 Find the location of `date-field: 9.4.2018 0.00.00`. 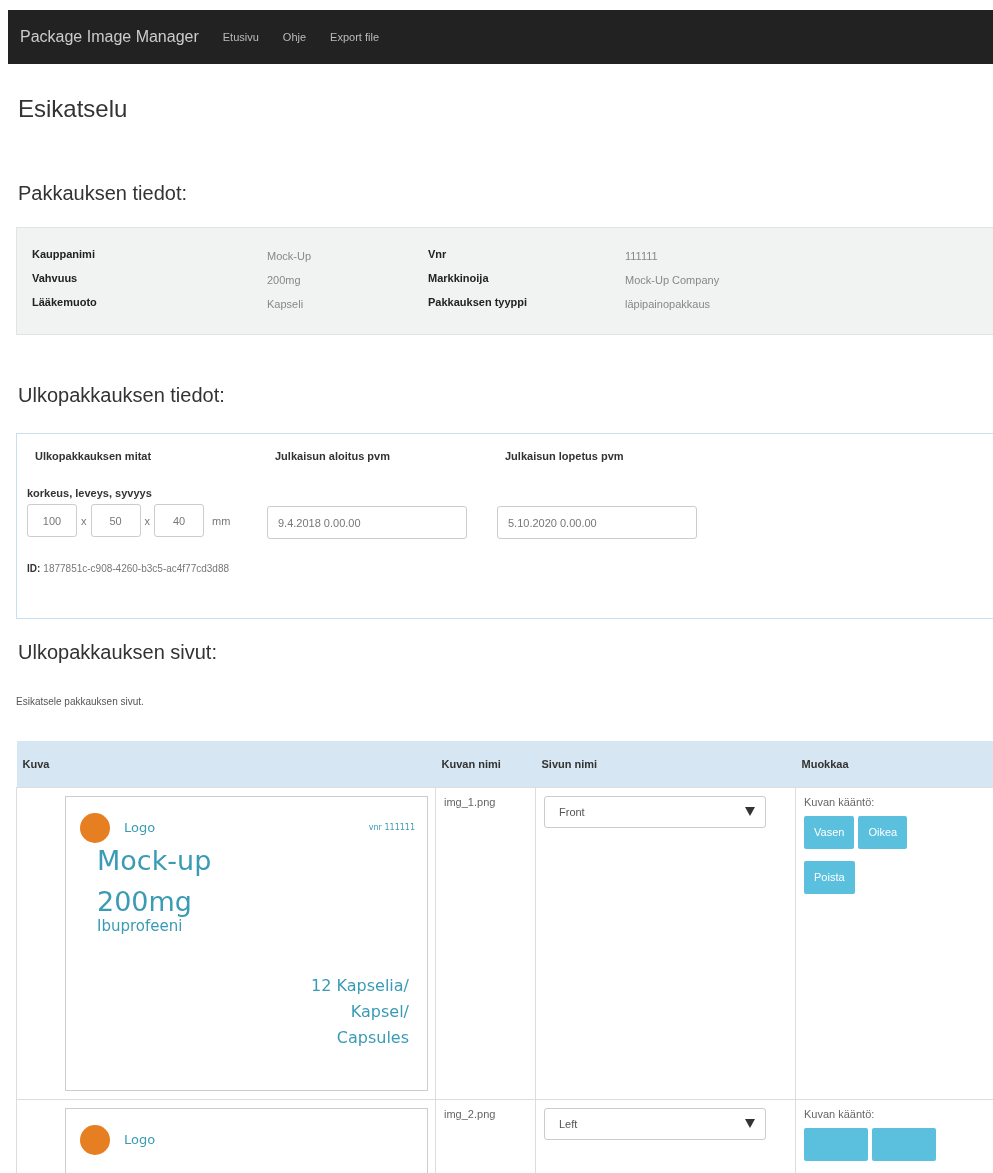

date-field: 9.4.2018 0.00.00 is located at coordinates (367, 522).